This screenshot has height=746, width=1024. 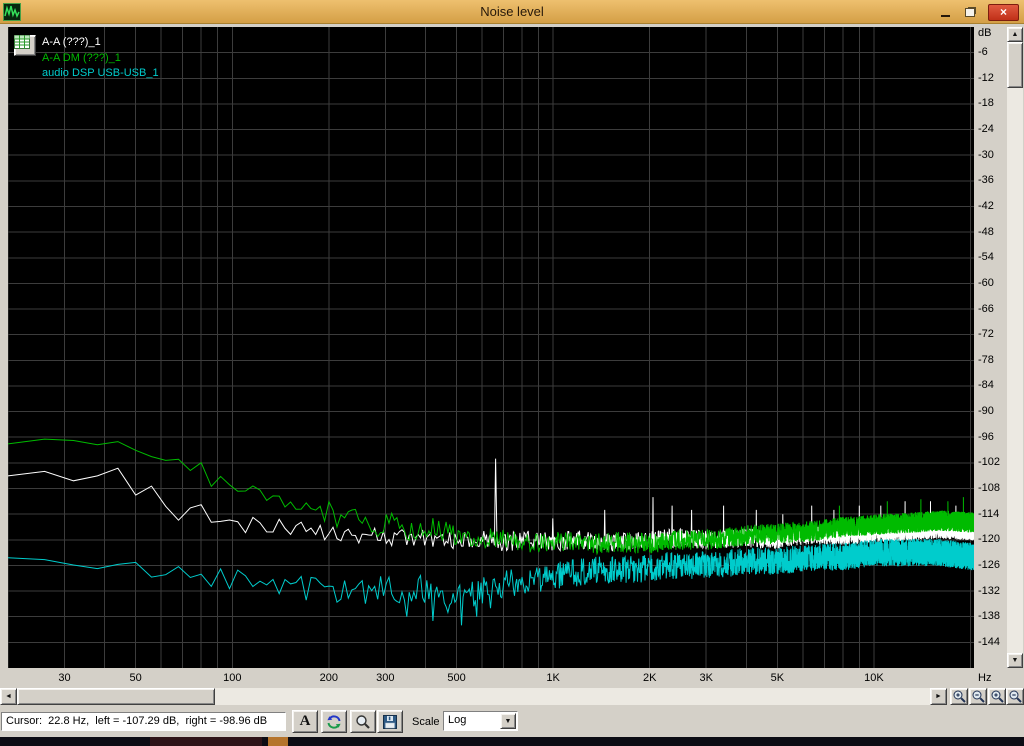 What do you see at coordinates (986, 257) in the screenshot?
I see `y-tick-label: -54` at bounding box center [986, 257].